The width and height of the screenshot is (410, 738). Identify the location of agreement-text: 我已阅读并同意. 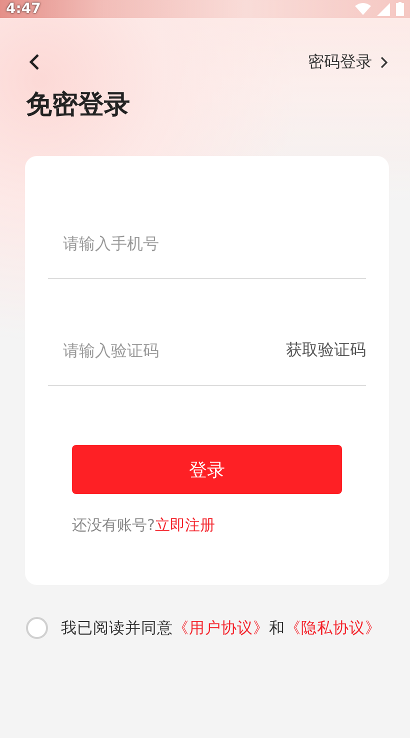
(117, 628).